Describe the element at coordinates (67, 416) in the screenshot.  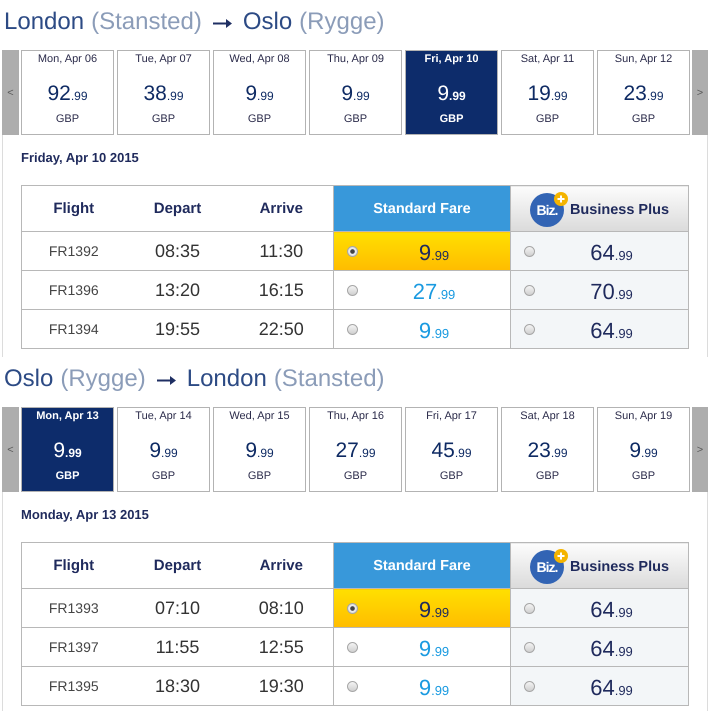
I see `date-label: Mon, Apr 13` at that location.